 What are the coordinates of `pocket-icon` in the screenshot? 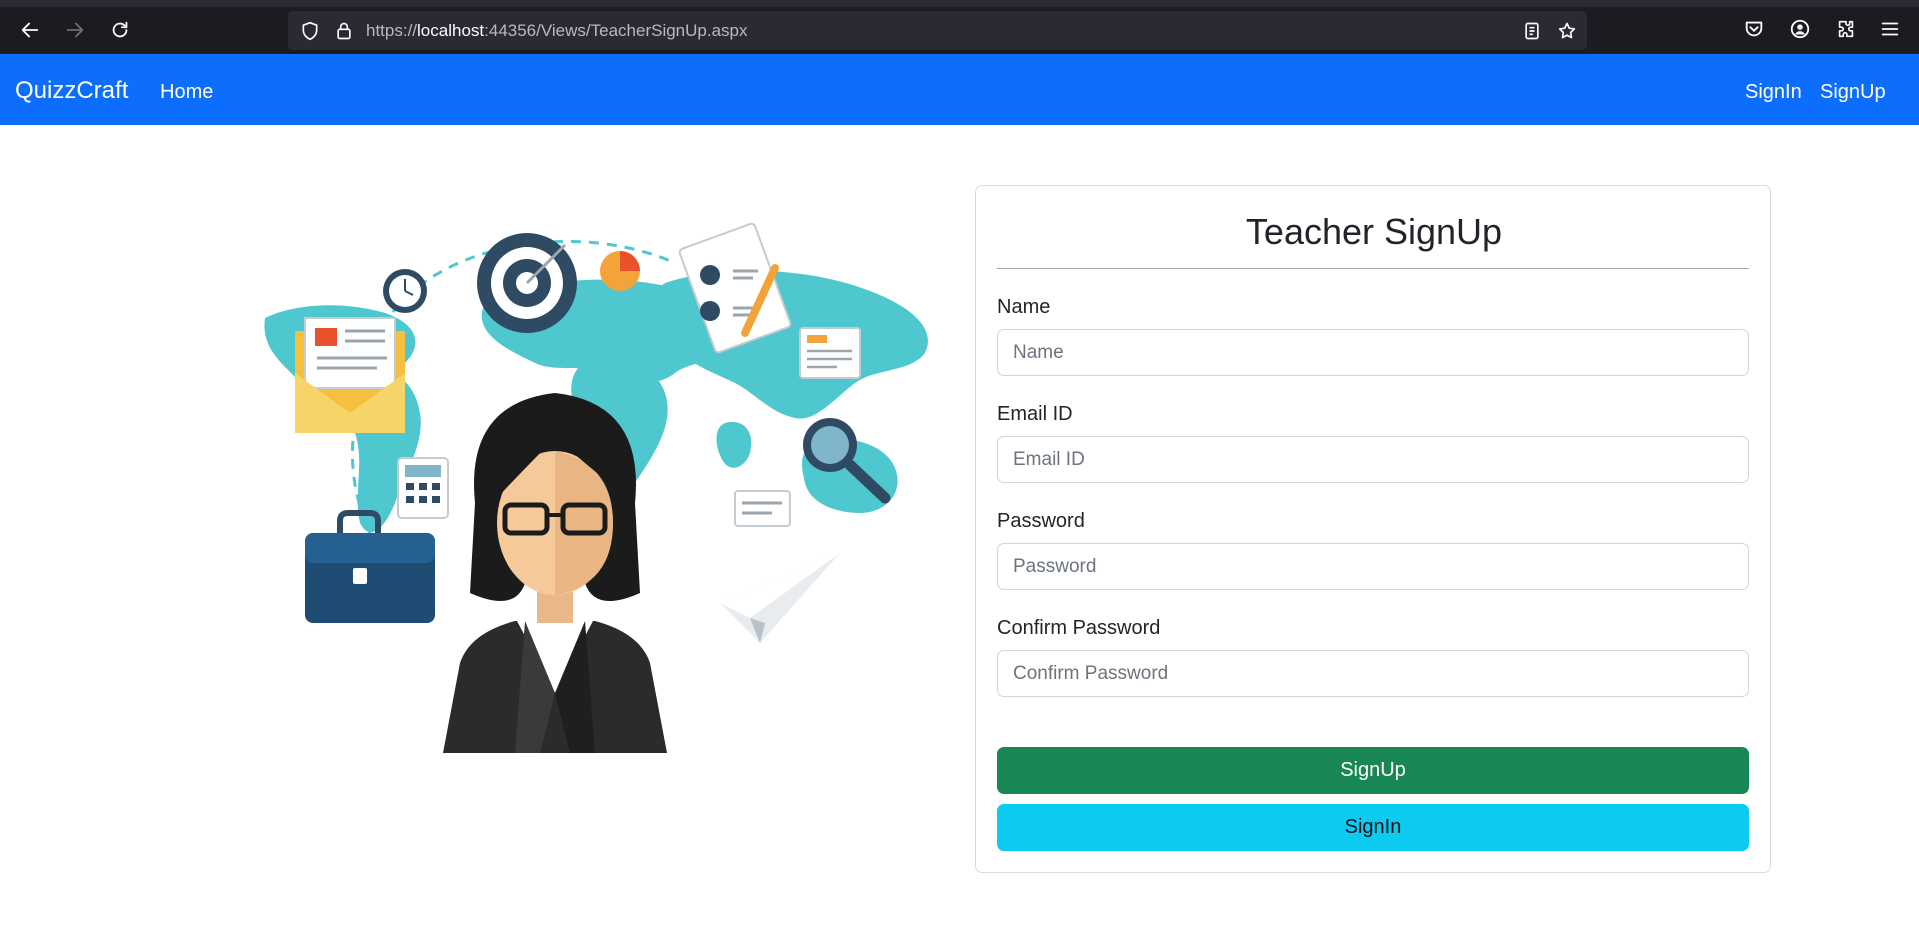 It's located at (1754, 29).